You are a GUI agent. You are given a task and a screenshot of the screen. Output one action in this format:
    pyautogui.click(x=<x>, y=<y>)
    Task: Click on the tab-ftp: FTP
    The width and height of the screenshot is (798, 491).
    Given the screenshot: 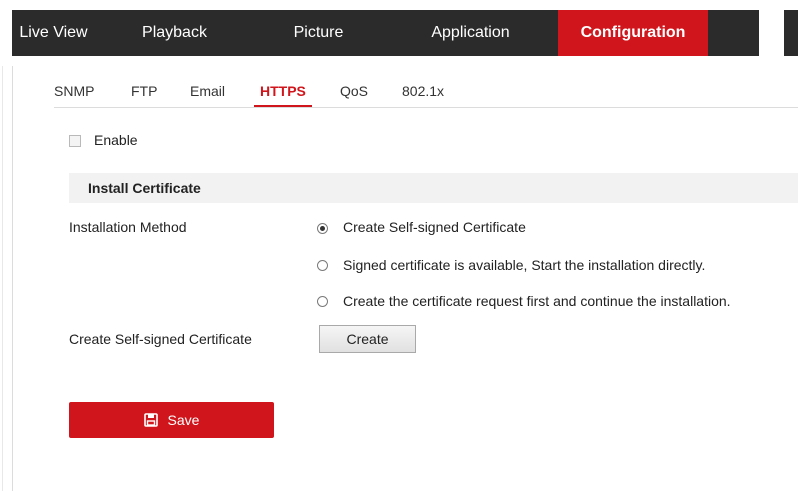 What is the action you would take?
    pyautogui.click(x=144, y=91)
    